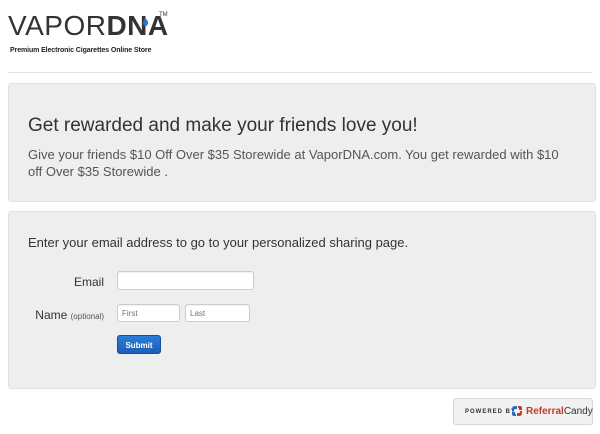 The width and height of the screenshot is (600, 434). I want to click on email-field, so click(185, 280).